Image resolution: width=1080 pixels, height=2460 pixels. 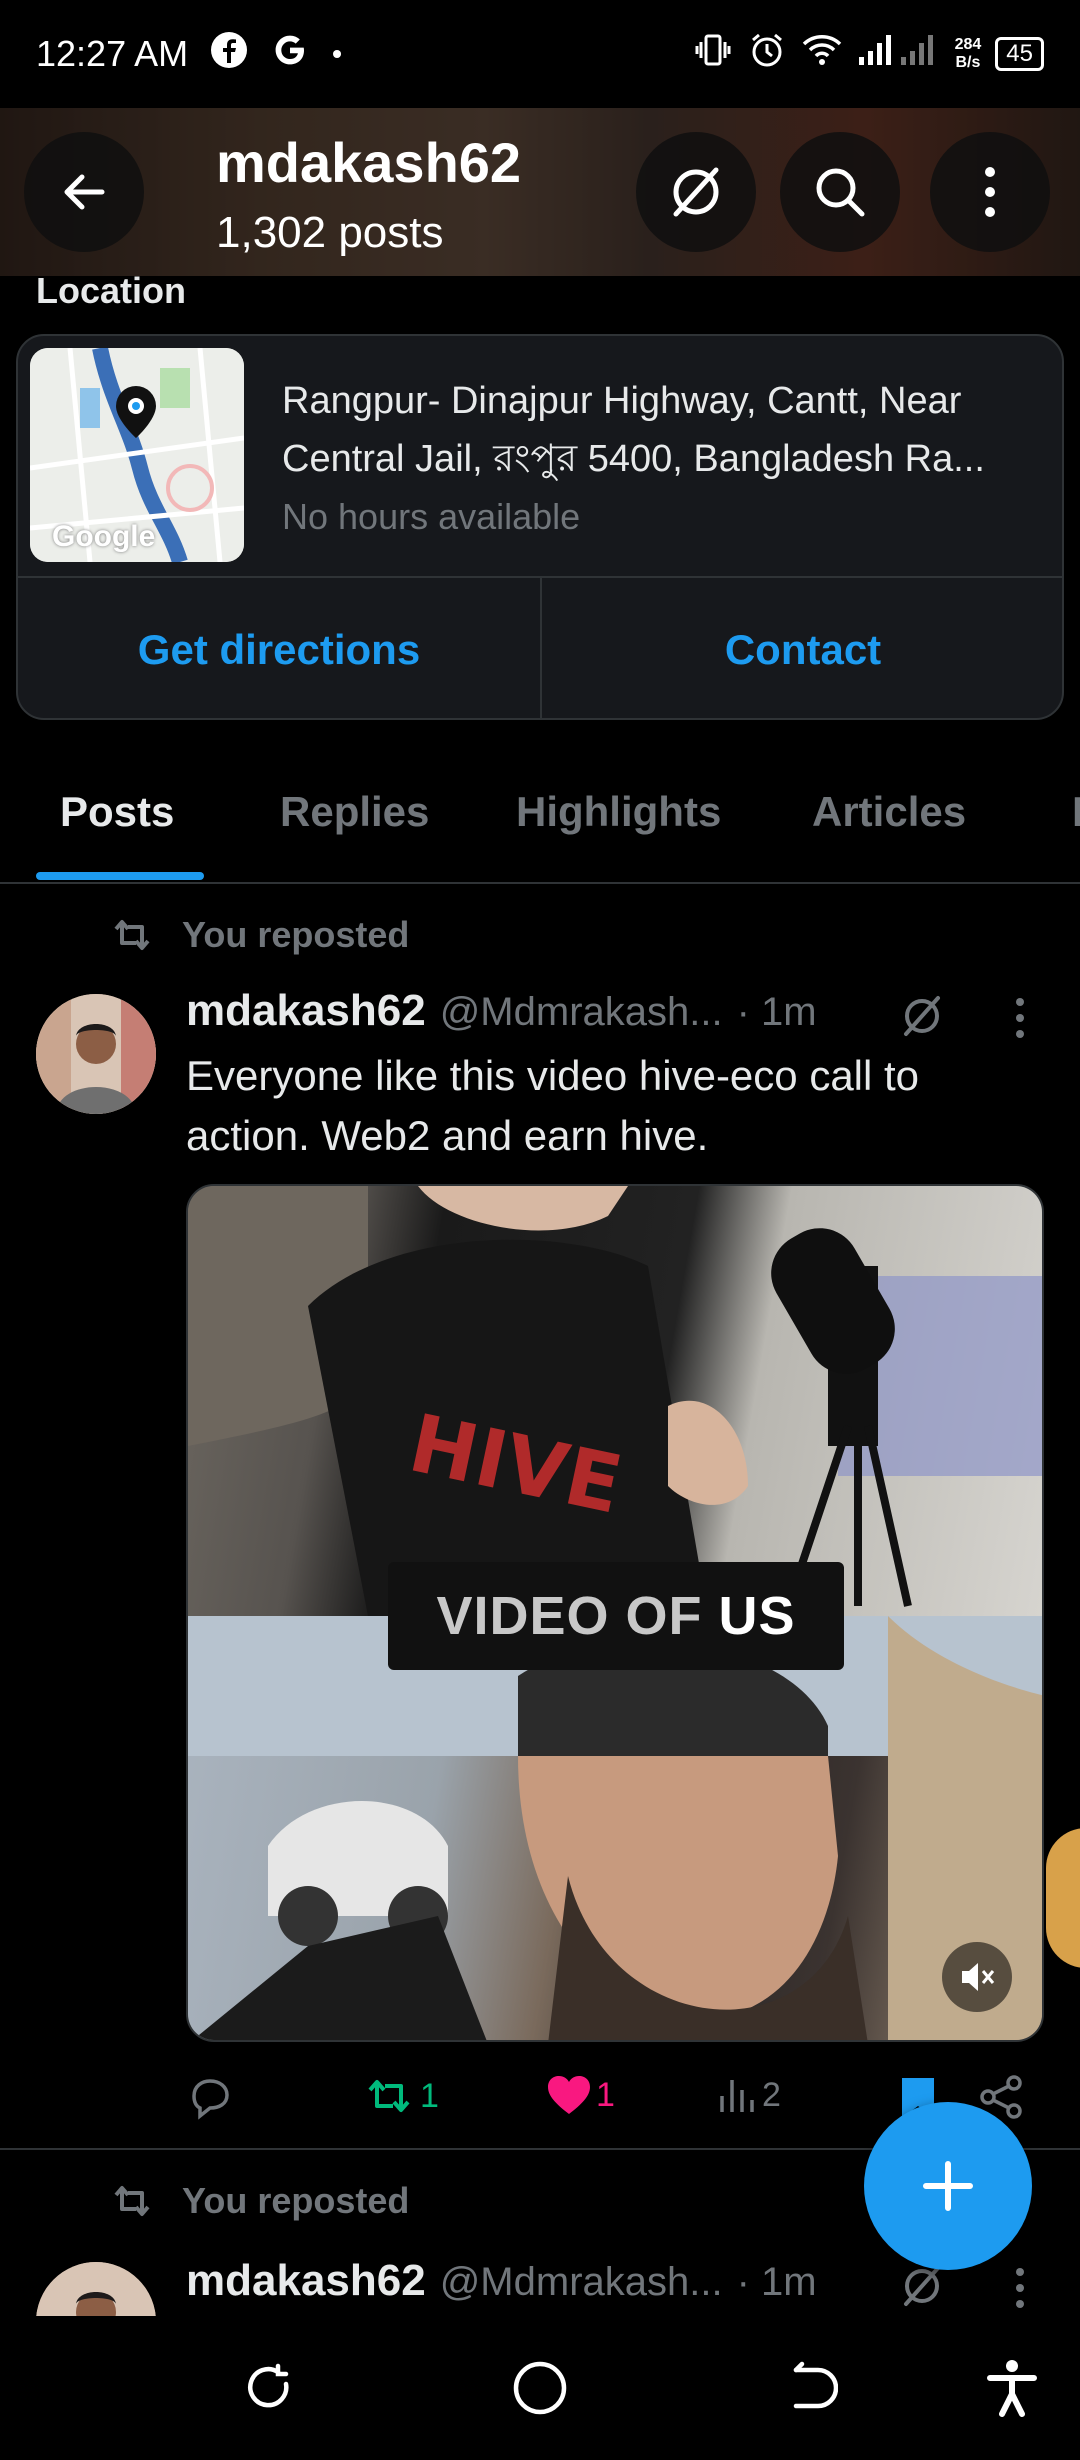 I want to click on back-arrow-icon, so click(x=84, y=192).